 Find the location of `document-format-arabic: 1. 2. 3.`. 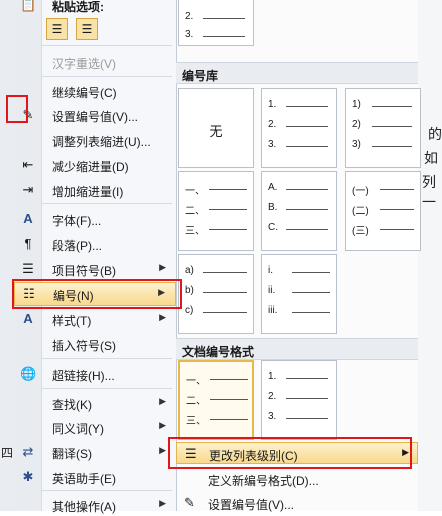

document-format-arabic: 1. 2. 3. is located at coordinates (299, 400).